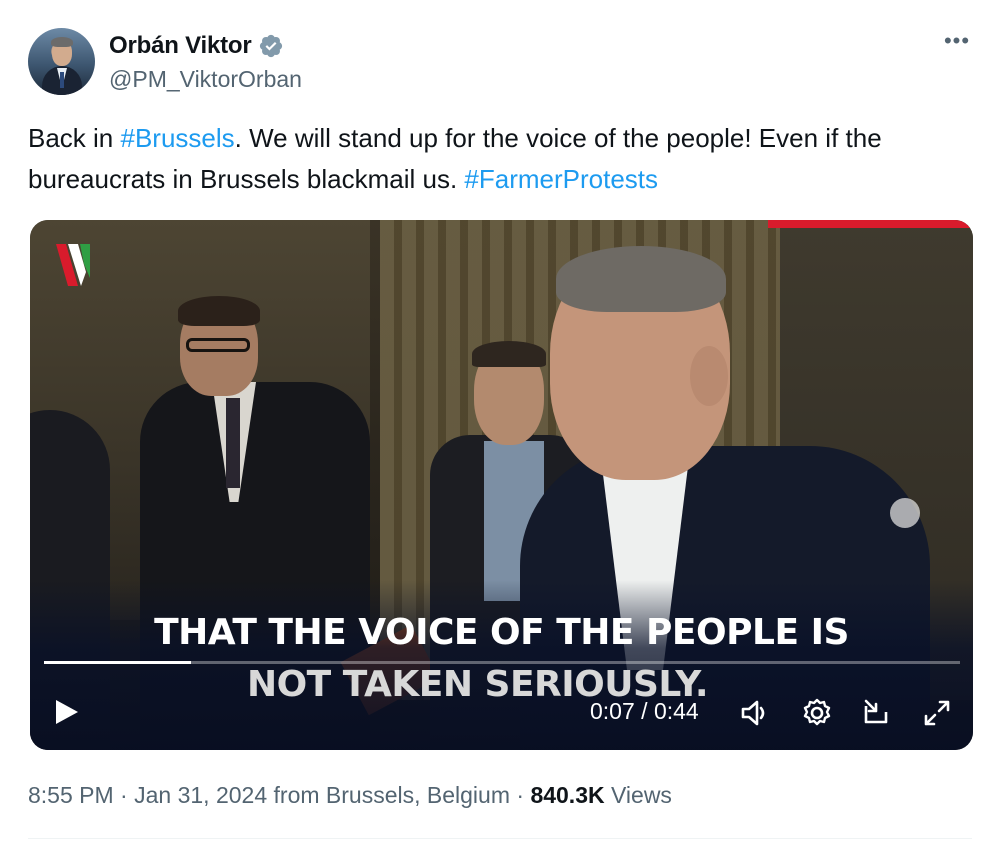  What do you see at coordinates (74, 138) in the screenshot?
I see `tweet-text-part: Back in` at bounding box center [74, 138].